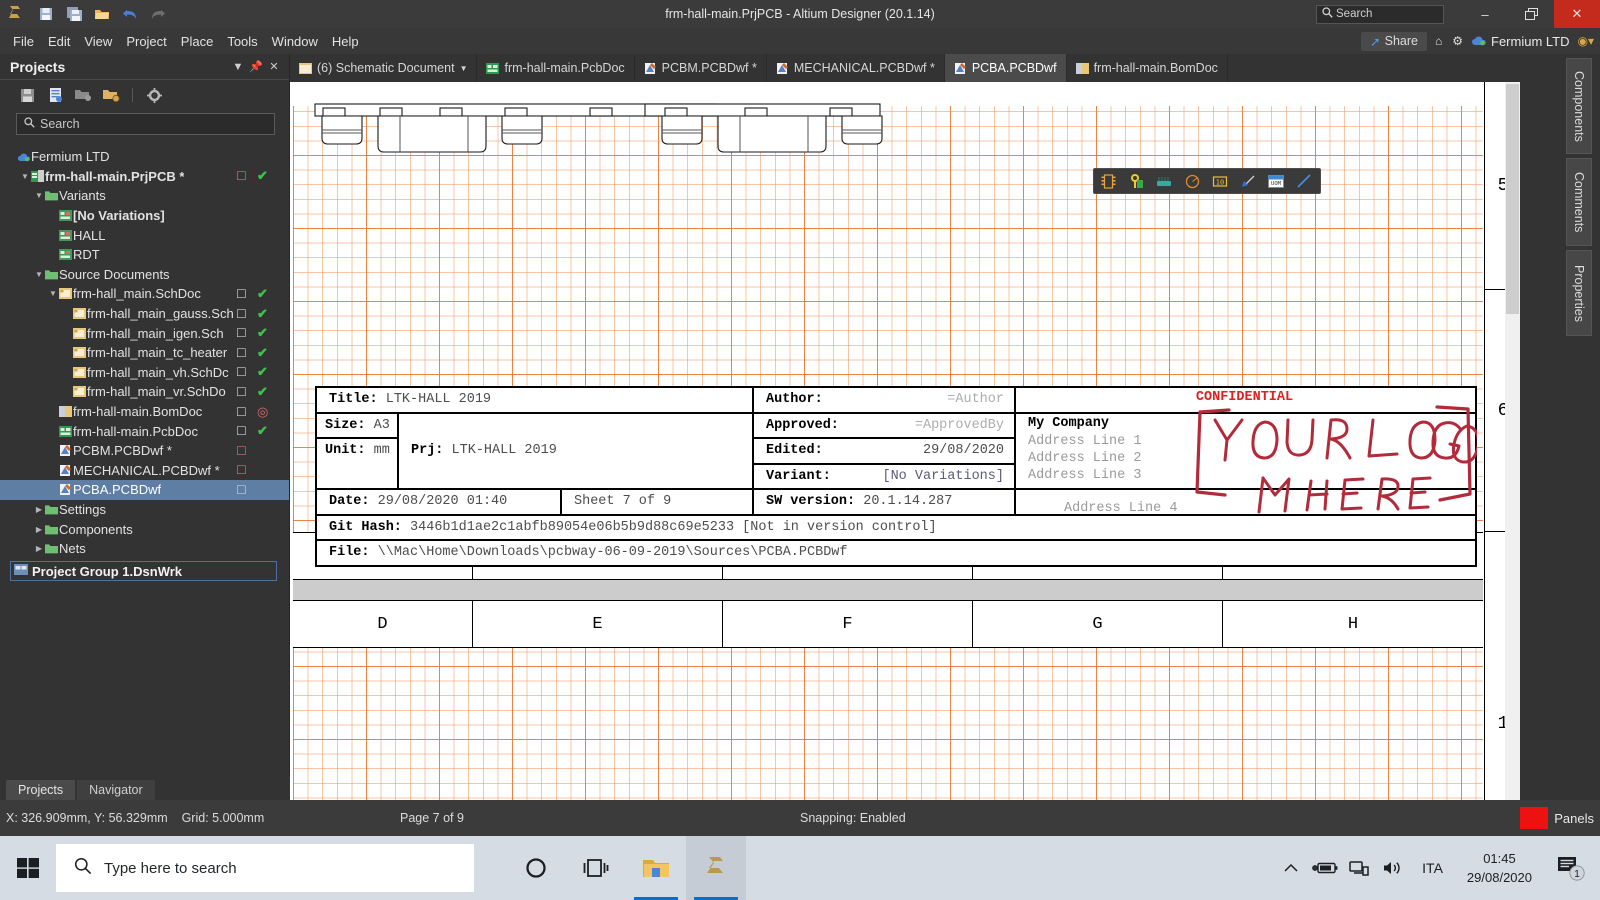 The height and width of the screenshot is (900, 1600). Describe the element at coordinates (144, 529) in the screenshot. I see `tree-item-components: ▶ Components` at that location.